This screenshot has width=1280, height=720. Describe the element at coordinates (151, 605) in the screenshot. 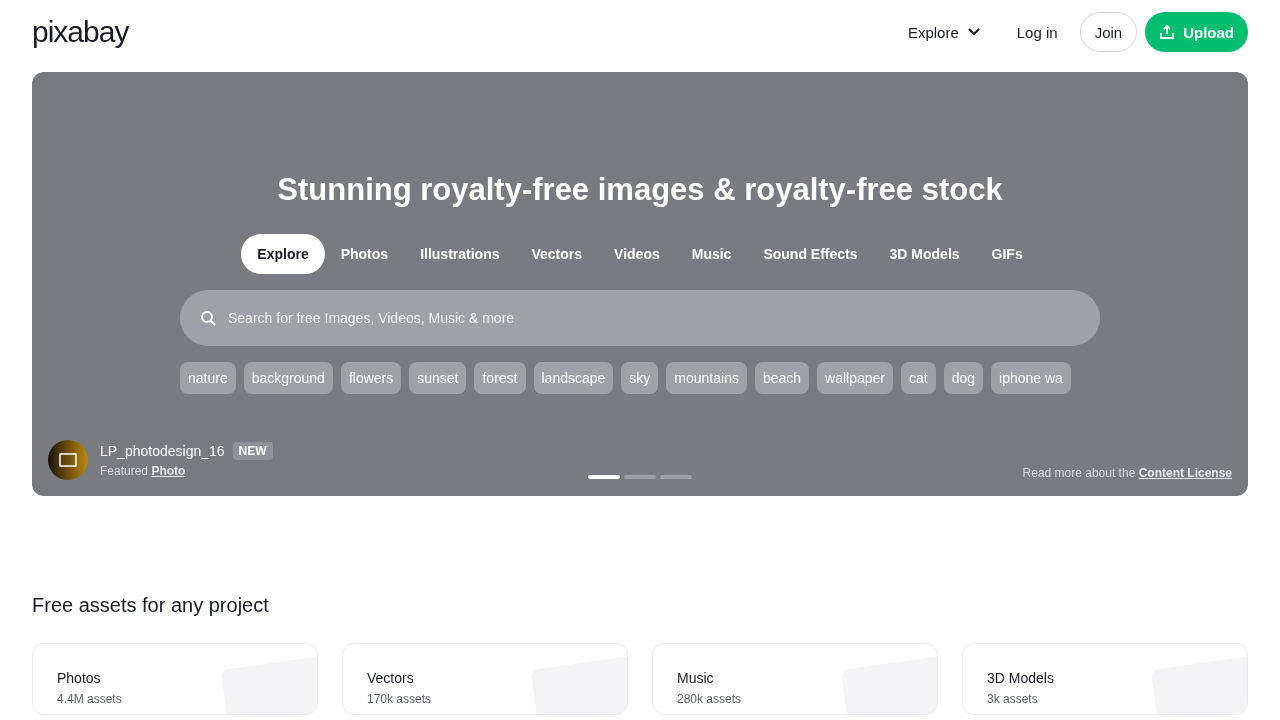

I see `section-heading: Free assets for any project` at that location.